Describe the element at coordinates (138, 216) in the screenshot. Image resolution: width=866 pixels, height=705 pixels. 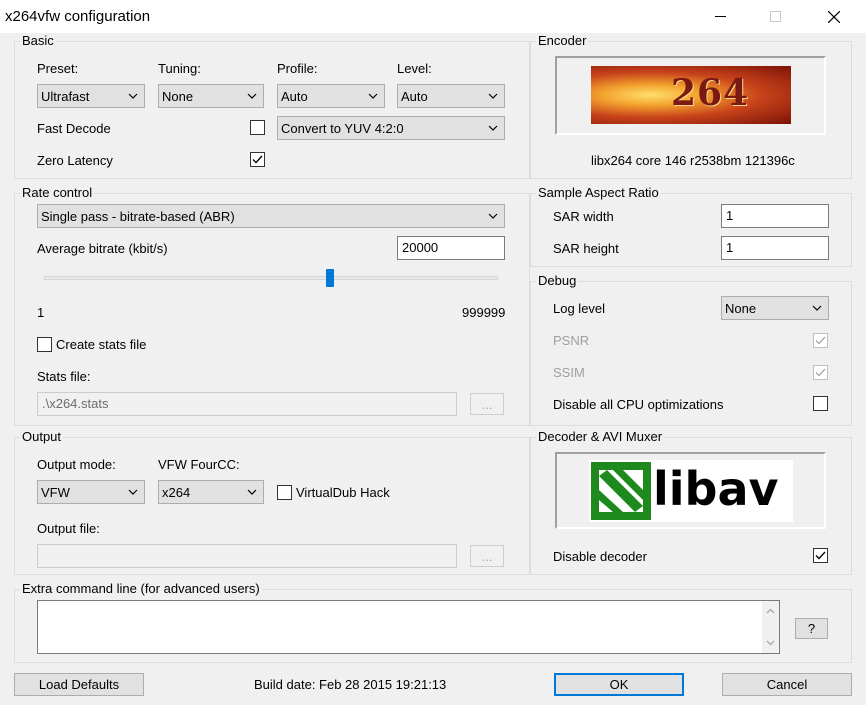
I see `rate-control-mode-value: Single pass - bitrate-based (ABR)` at that location.